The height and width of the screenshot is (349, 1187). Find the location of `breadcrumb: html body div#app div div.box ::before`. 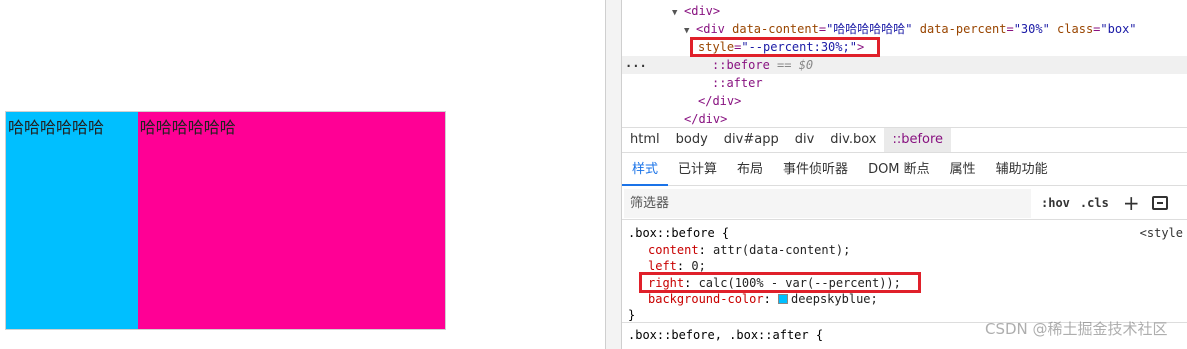

breadcrumb: html body div#app div div.box ::before is located at coordinates (904, 140).